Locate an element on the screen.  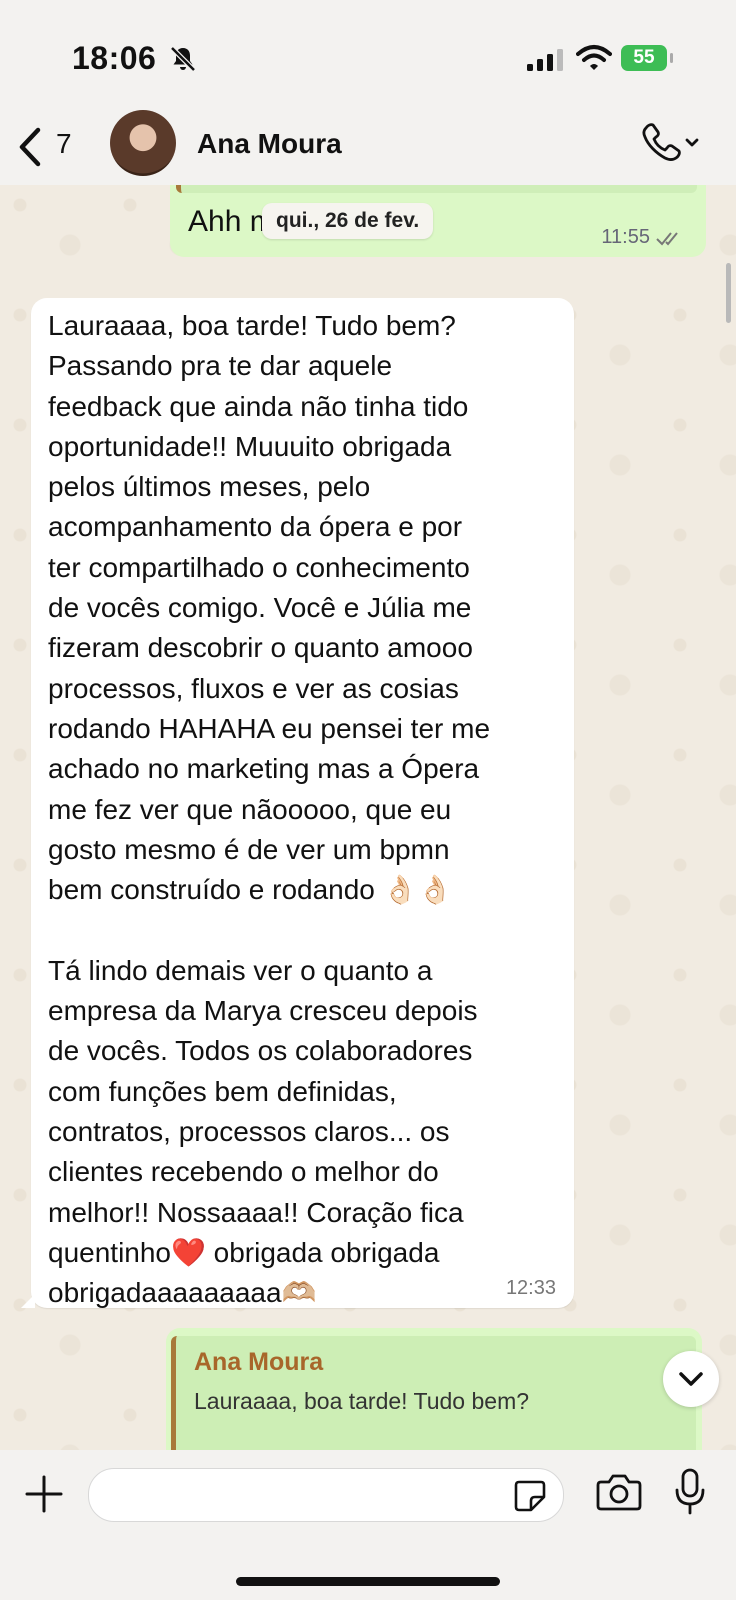
quoted-message: Ana Moura Lauraaaa, boa tarde! Tudo bem? is located at coordinates (433, 1393).